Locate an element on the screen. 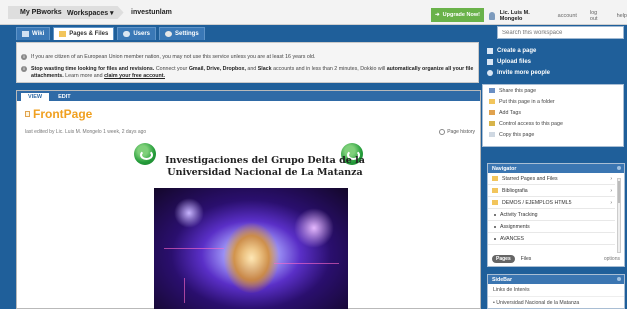 The height and width of the screenshot is (309, 627). tab-view: VIEW is located at coordinates (35, 97).